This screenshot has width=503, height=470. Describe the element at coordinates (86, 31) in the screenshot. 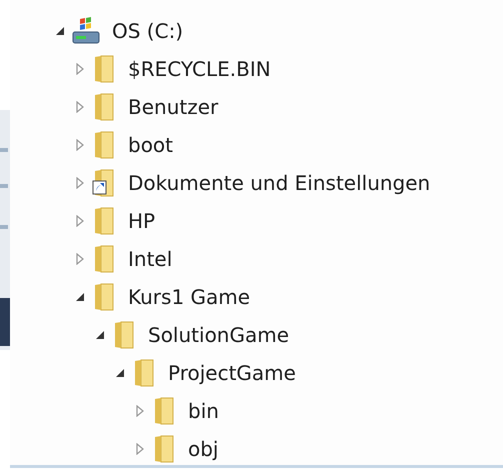

I see `drive-icon` at that location.